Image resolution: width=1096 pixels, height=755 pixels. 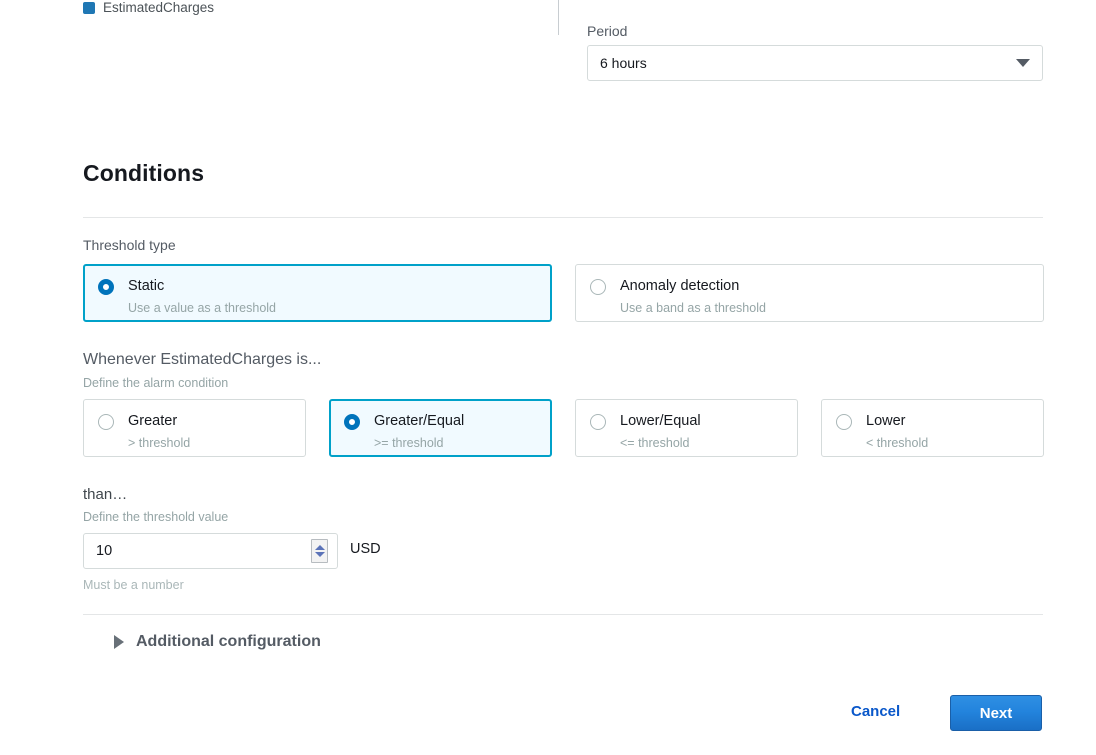 I want to click on stepper-up-icon, so click(x=319, y=547).